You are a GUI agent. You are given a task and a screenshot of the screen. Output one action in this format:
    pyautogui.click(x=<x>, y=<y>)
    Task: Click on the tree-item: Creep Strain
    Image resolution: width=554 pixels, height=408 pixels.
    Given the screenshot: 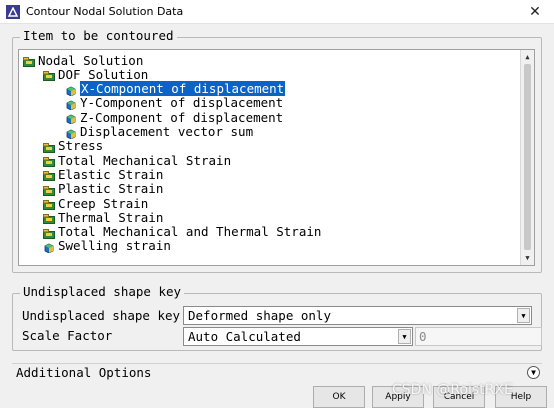 What is the action you would take?
    pyautogui.click(x=96, y=203)
    